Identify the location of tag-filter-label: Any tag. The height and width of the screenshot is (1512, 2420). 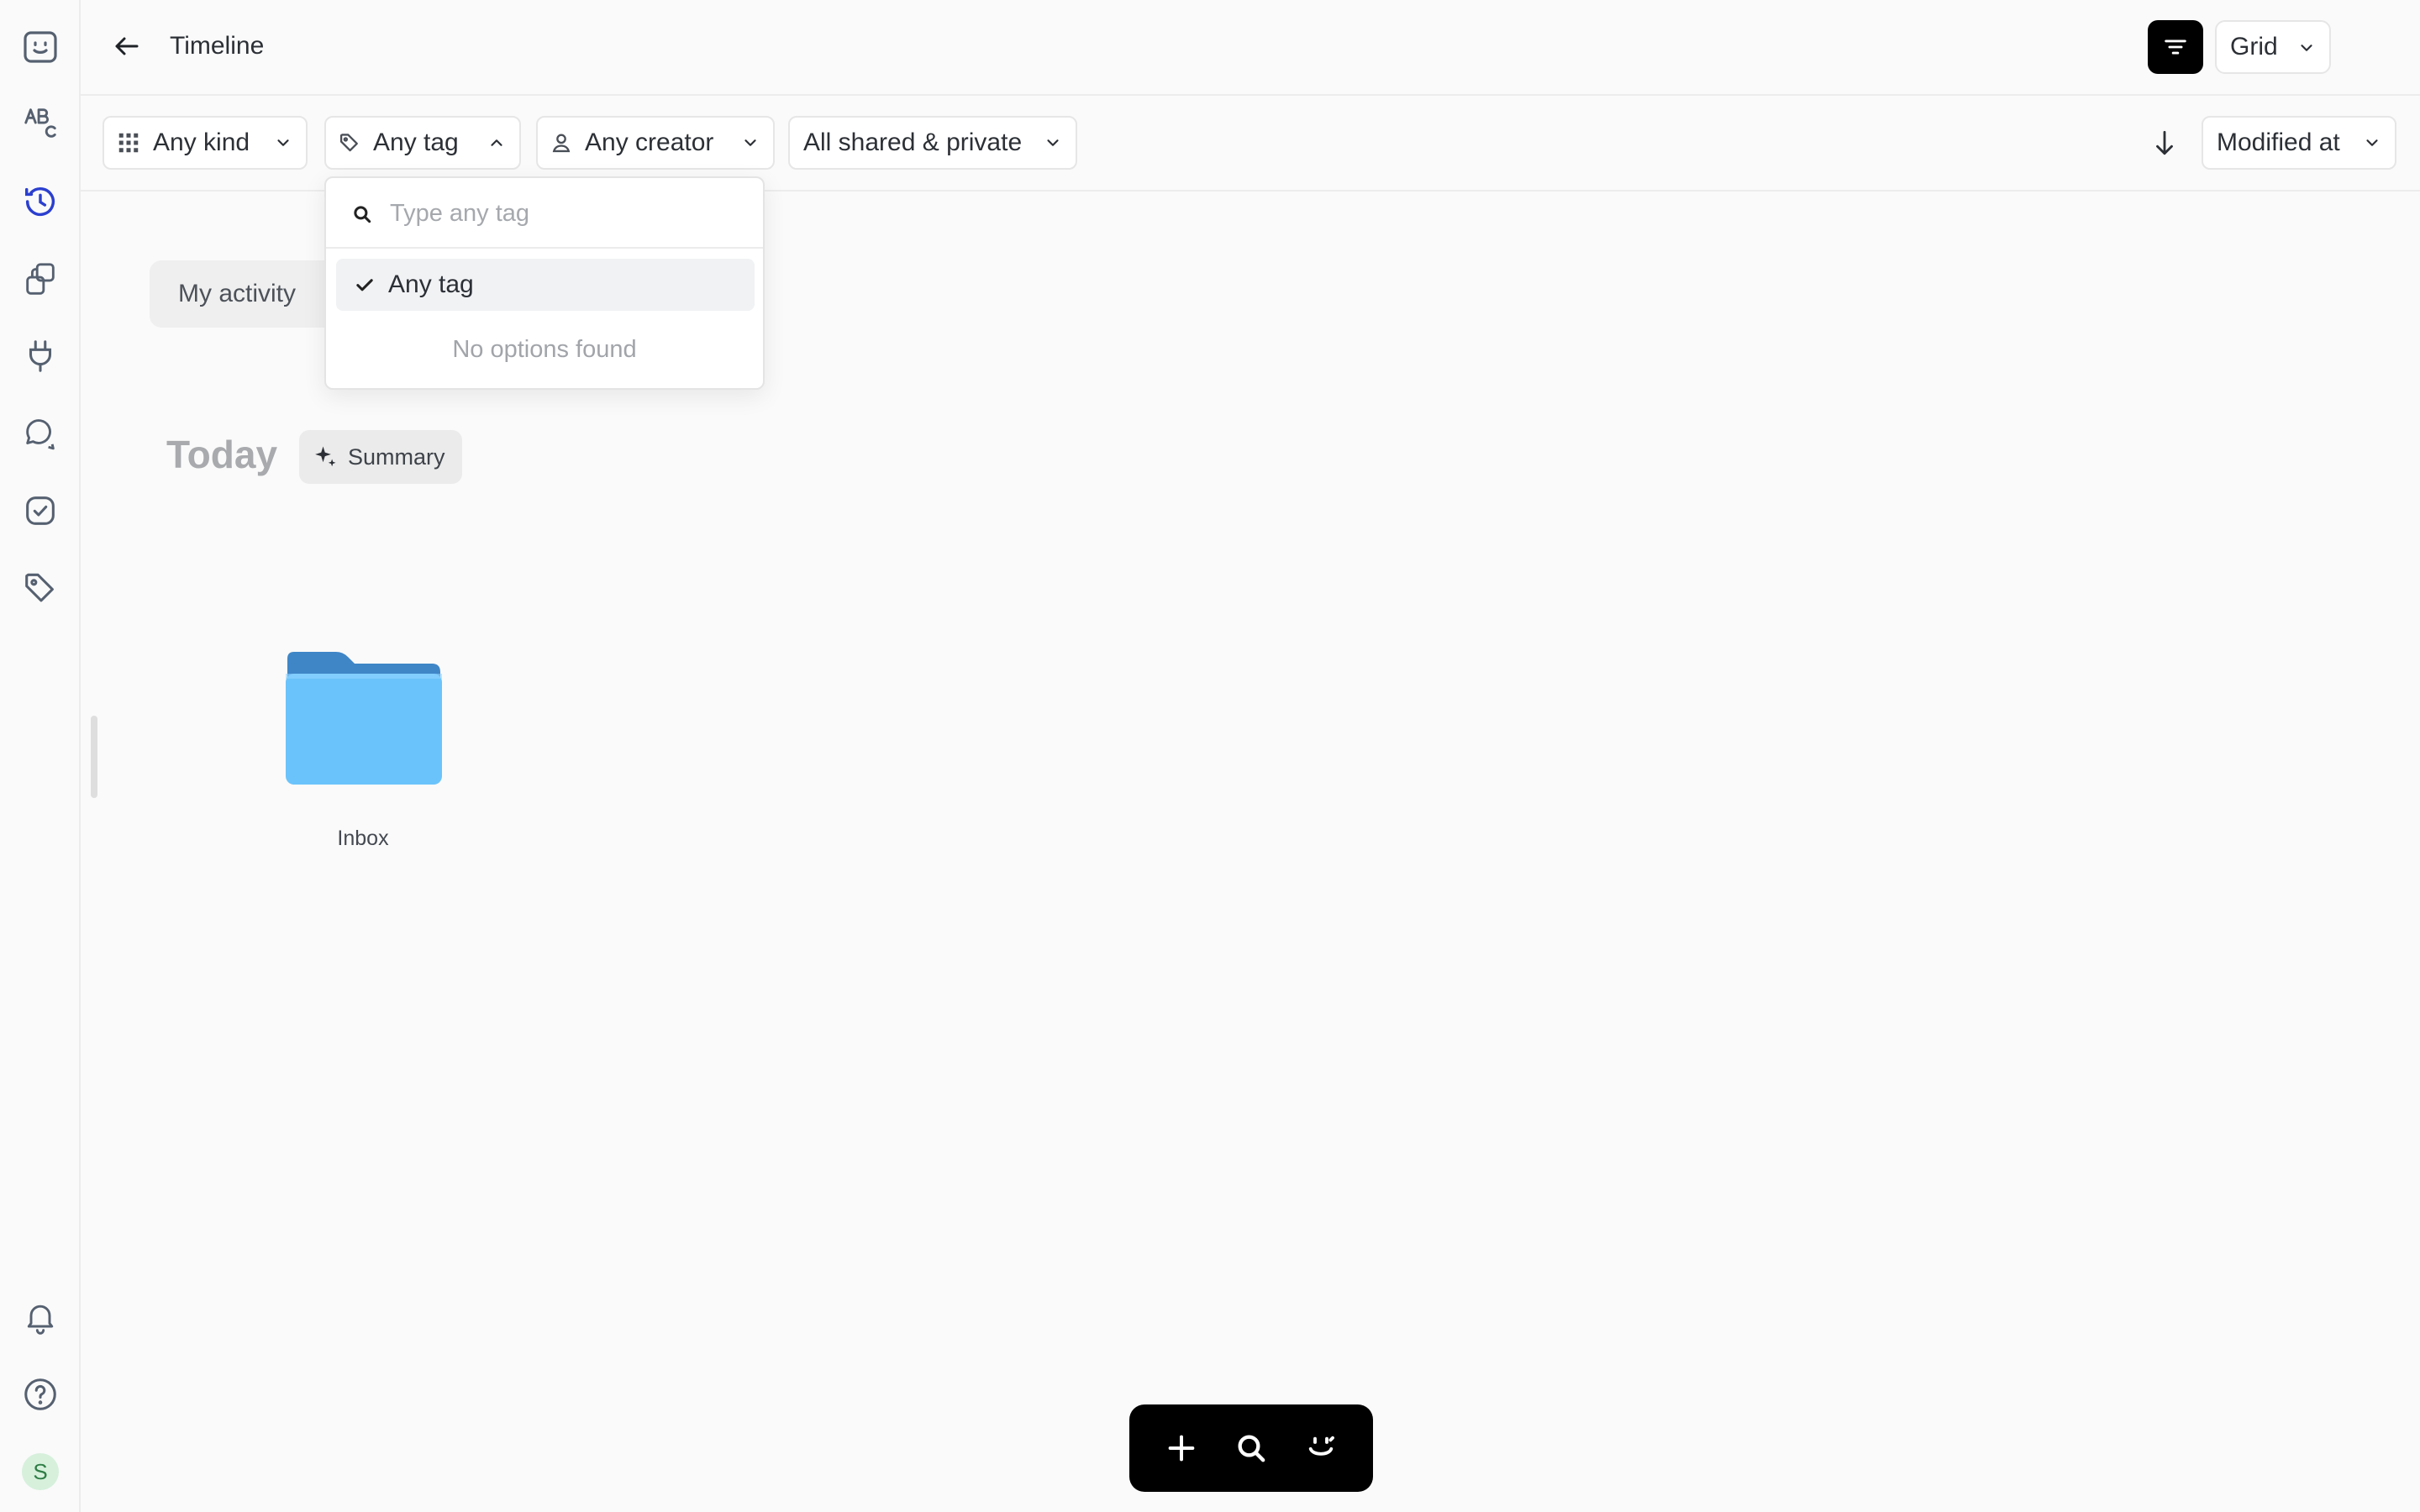
(416, 142).